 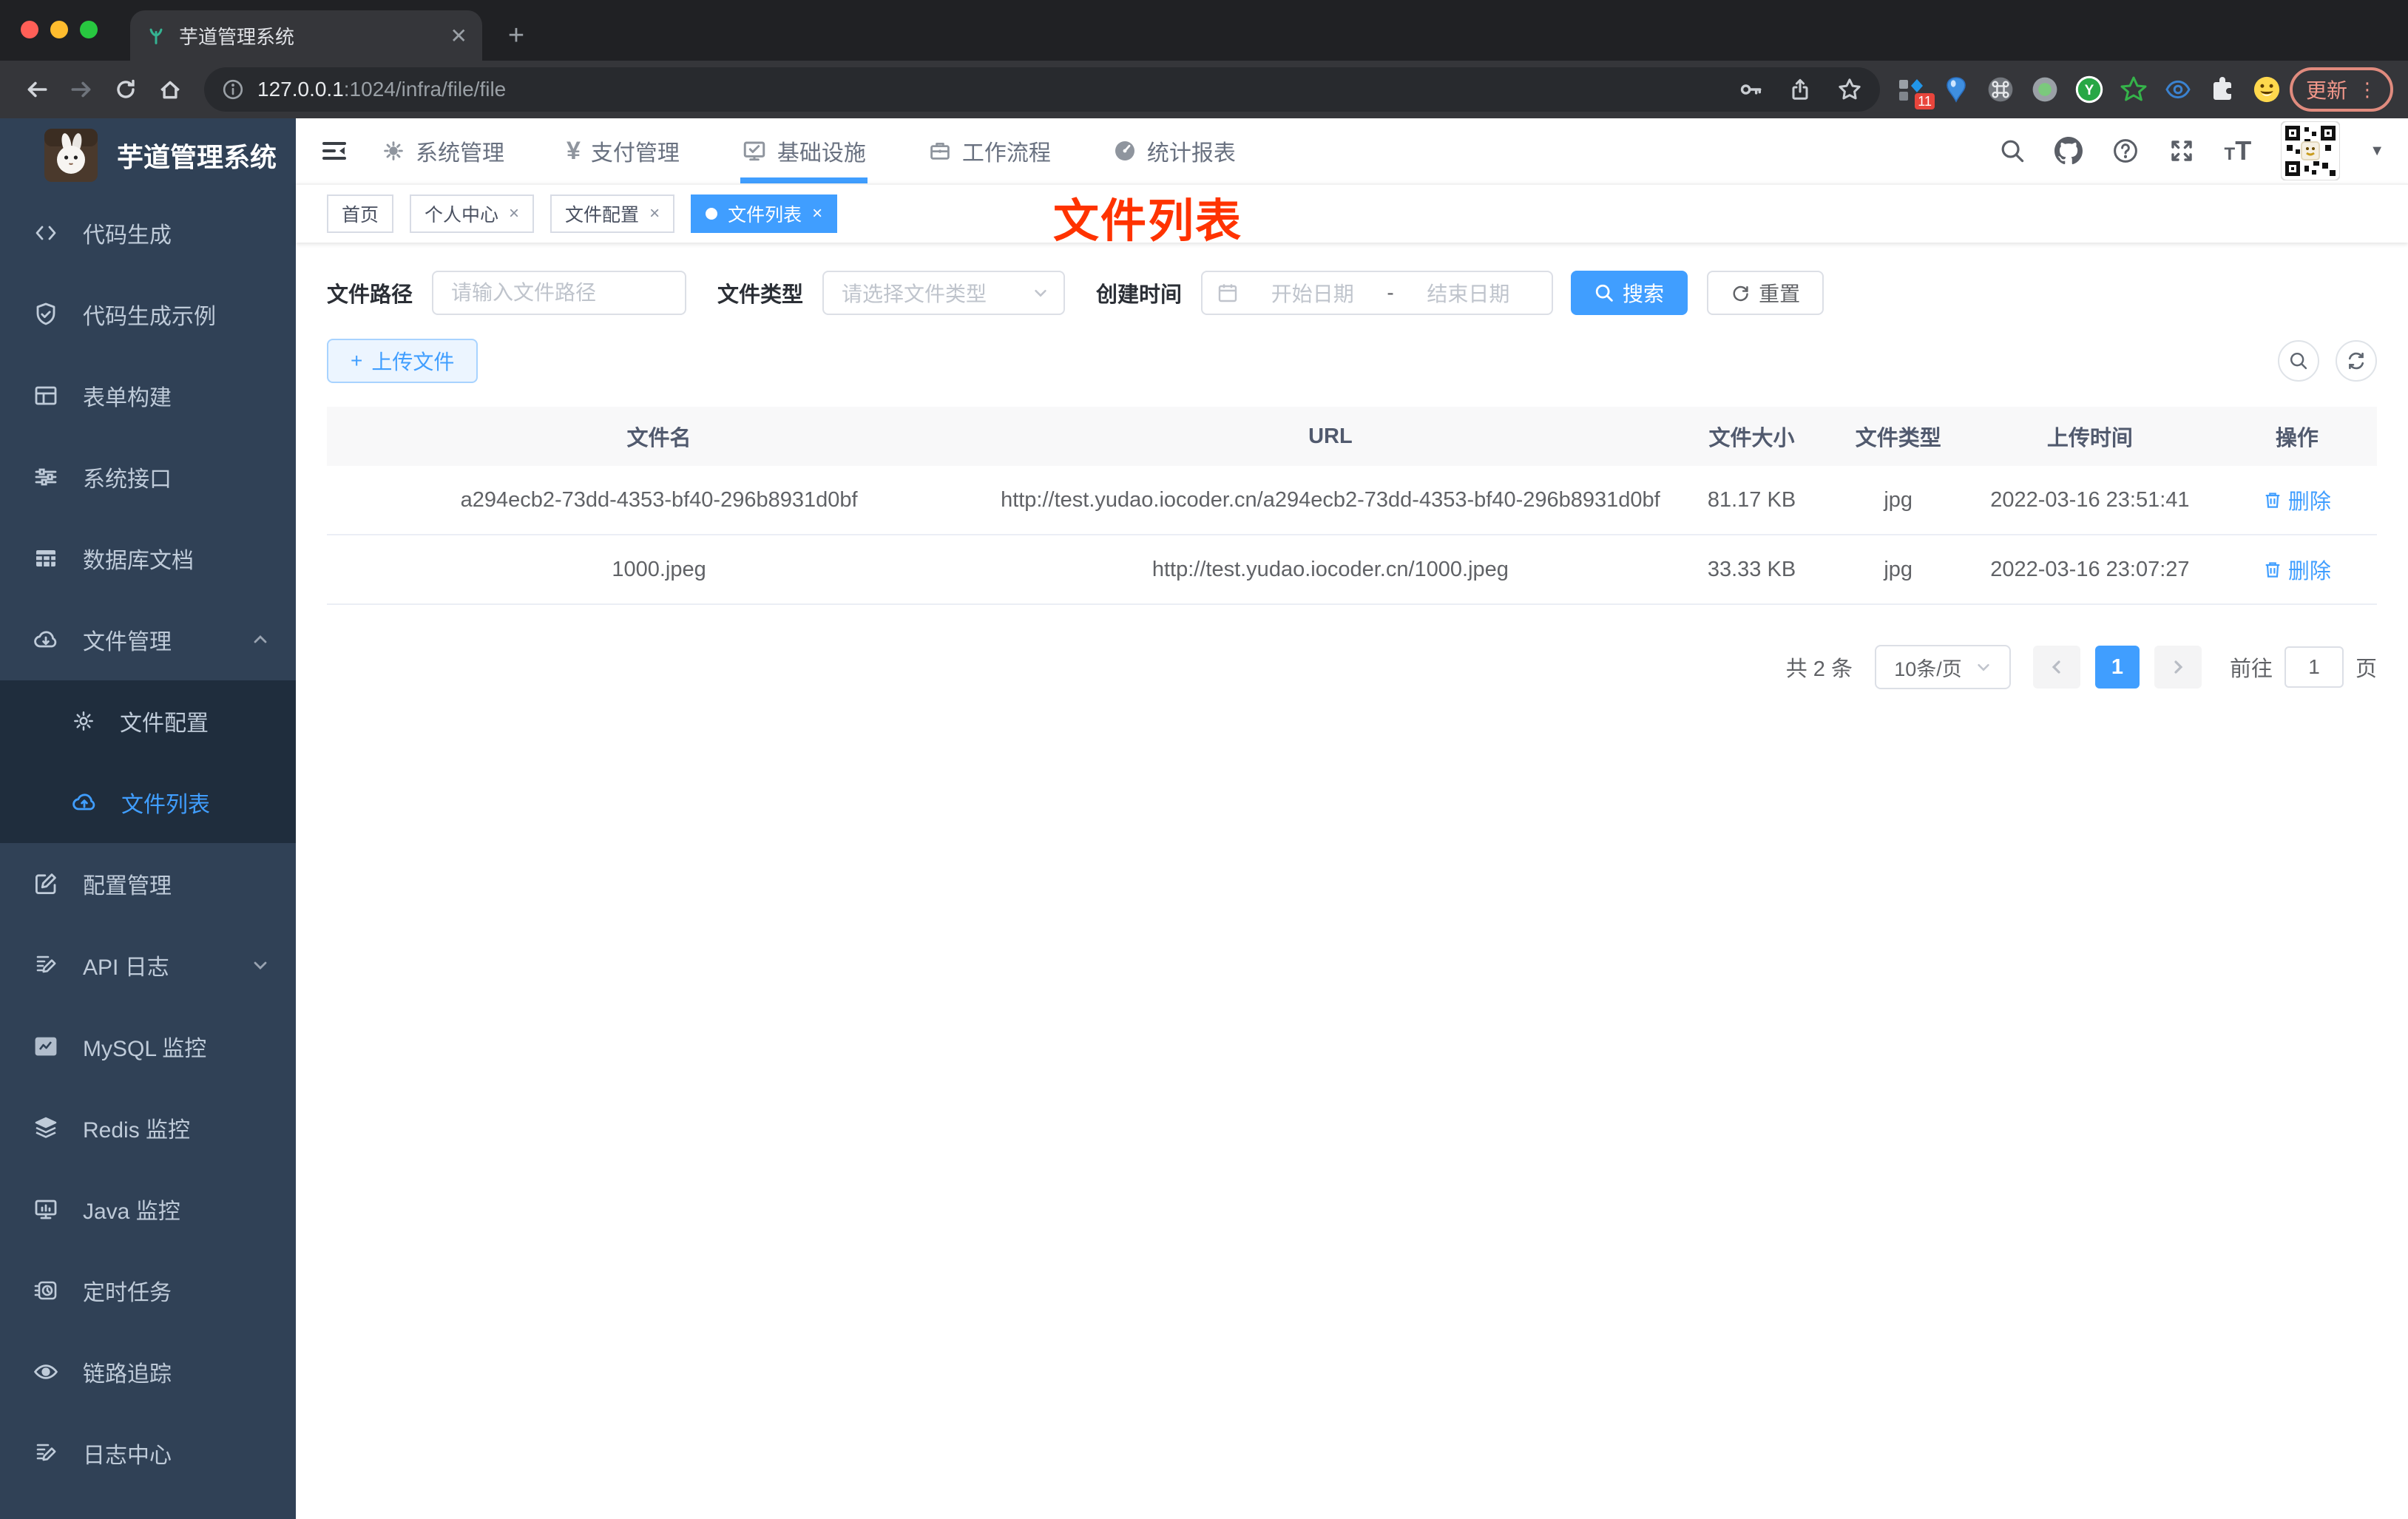 I want to click on top-navigation: 系统管理 ¥ 支付管理 基础设施 工作流程 统计报表, so click(x=809, y=150).